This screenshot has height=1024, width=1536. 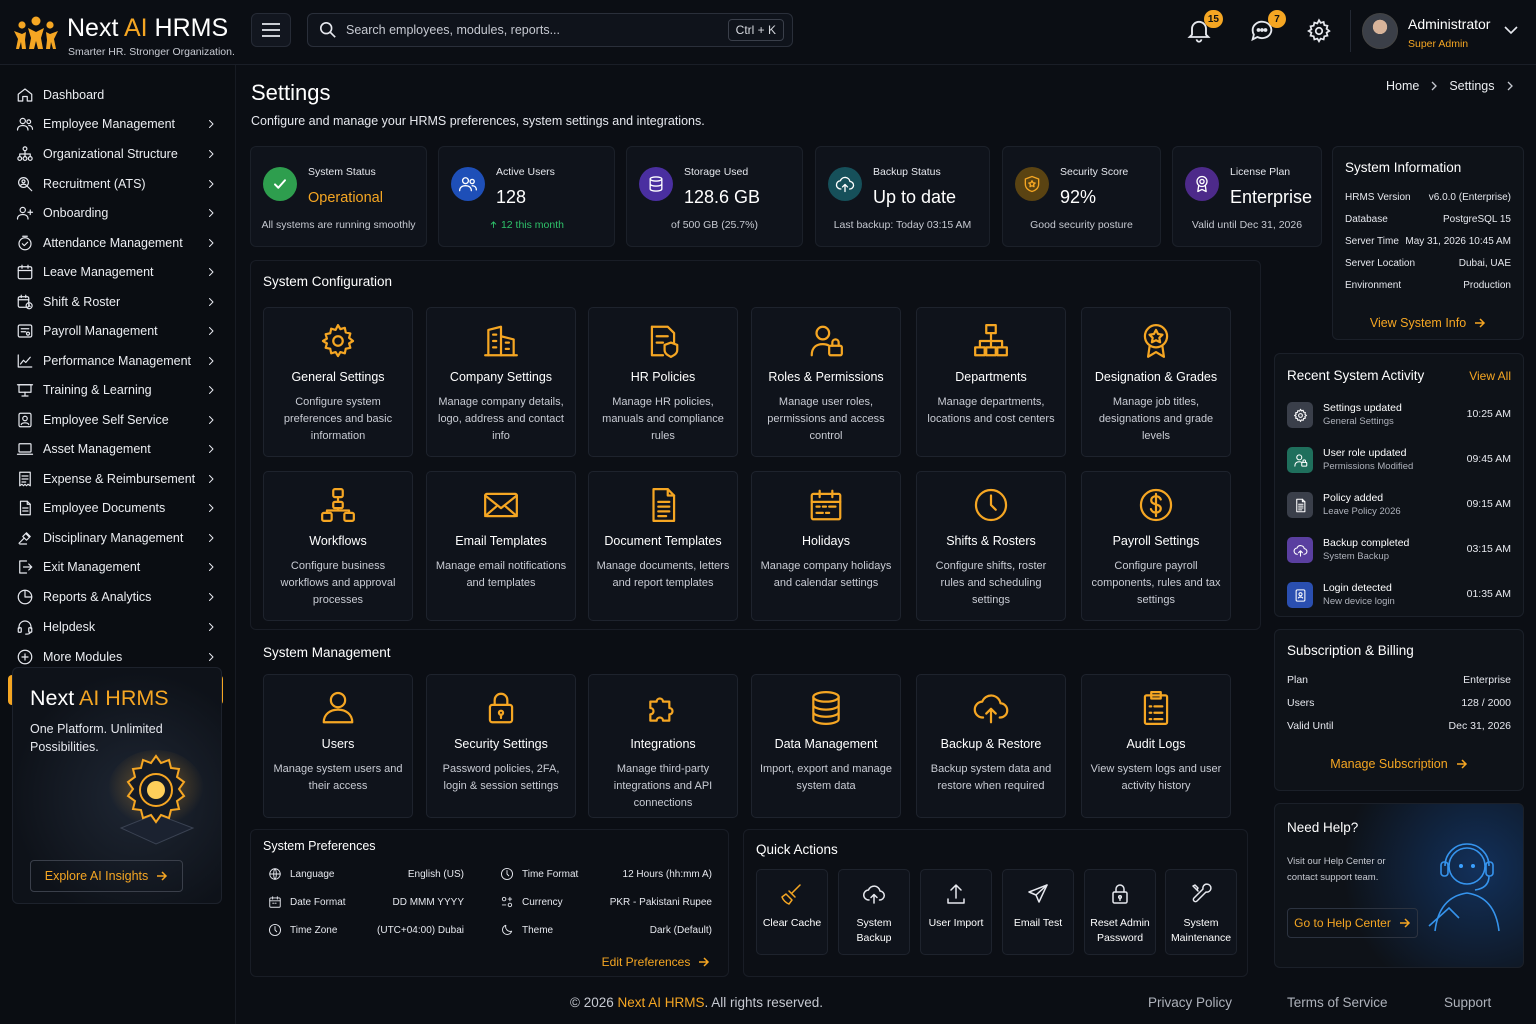 What do you see at coordinates (716, 172) in the screenshot?
I see `stat-label: Storage Used` at bounding box center [716, 172].